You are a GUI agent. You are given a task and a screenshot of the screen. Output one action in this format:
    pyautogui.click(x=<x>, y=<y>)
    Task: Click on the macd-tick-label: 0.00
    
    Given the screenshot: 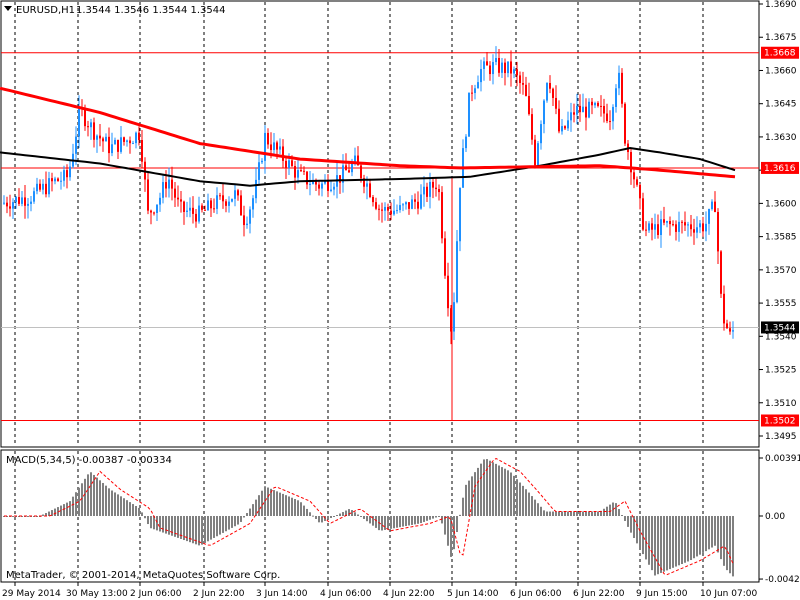 What is the action you would take?
    pyautogui.click(x=775, y=517)
    